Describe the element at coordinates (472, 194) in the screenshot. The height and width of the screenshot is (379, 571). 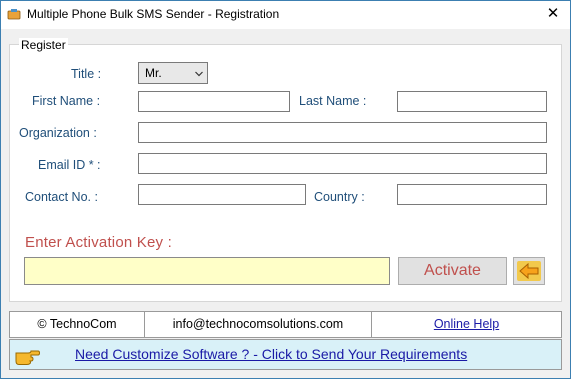
I see `country-field` at that location.